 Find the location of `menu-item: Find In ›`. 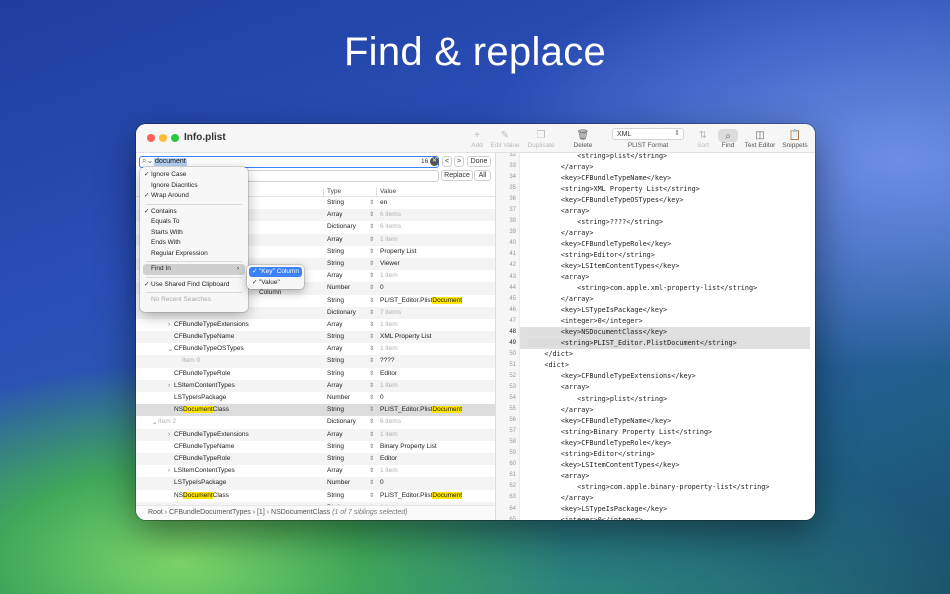

menu-item: Find In › is located at coordinates (194, 269).